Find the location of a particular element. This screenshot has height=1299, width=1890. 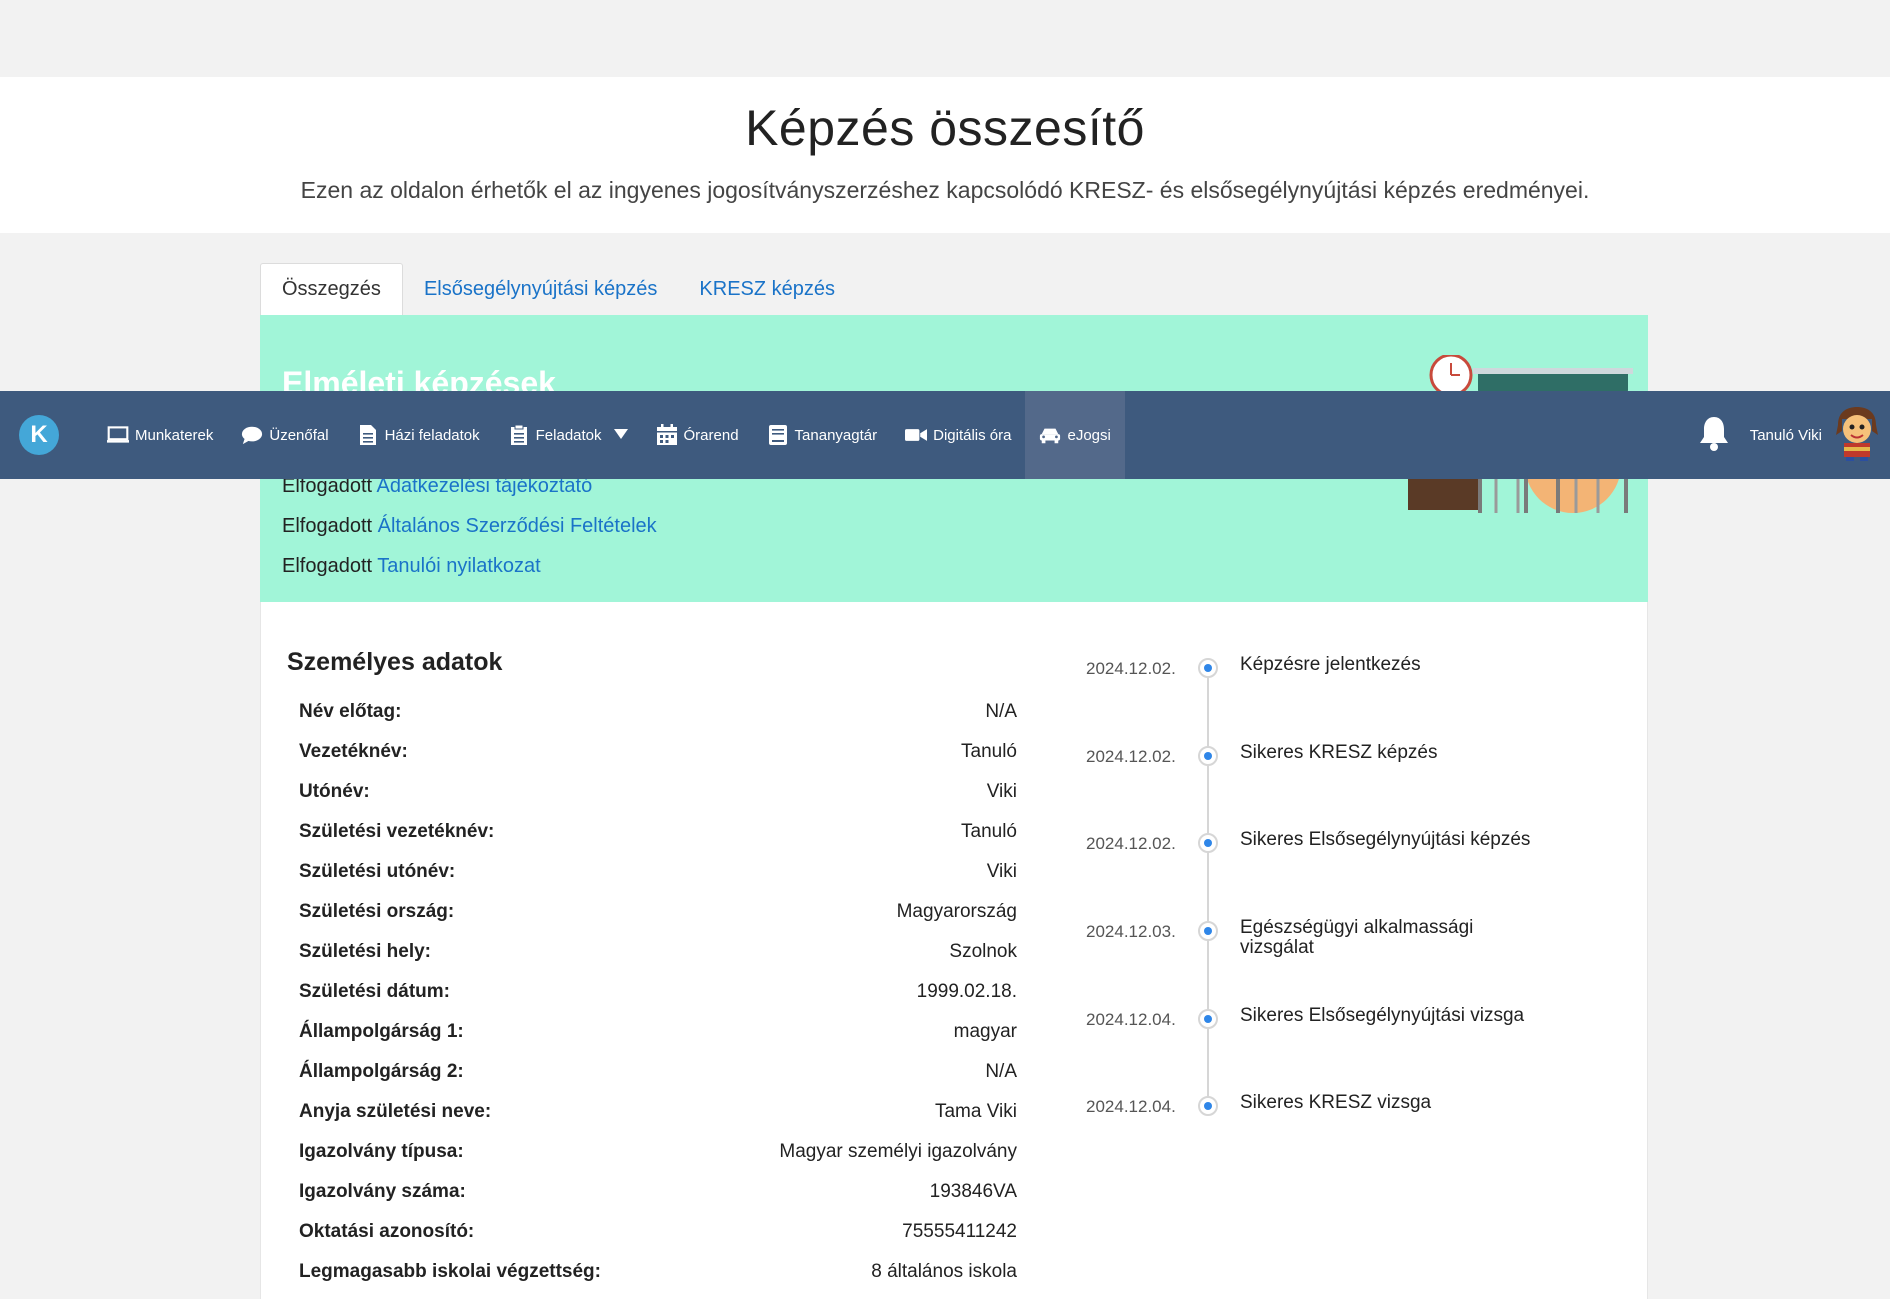

app-logo: K is located at coordinates (39, 435).